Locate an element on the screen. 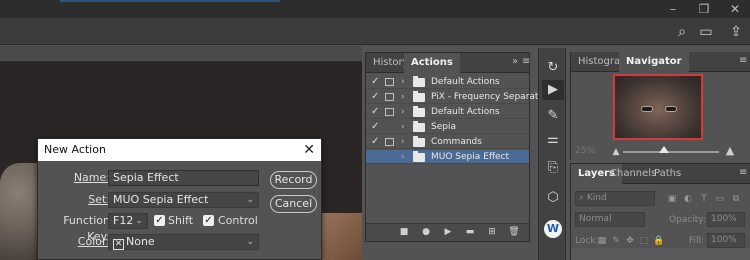 This screenshot has width=750, height=260. color-select-value: None is located at coordinates (140, 241).